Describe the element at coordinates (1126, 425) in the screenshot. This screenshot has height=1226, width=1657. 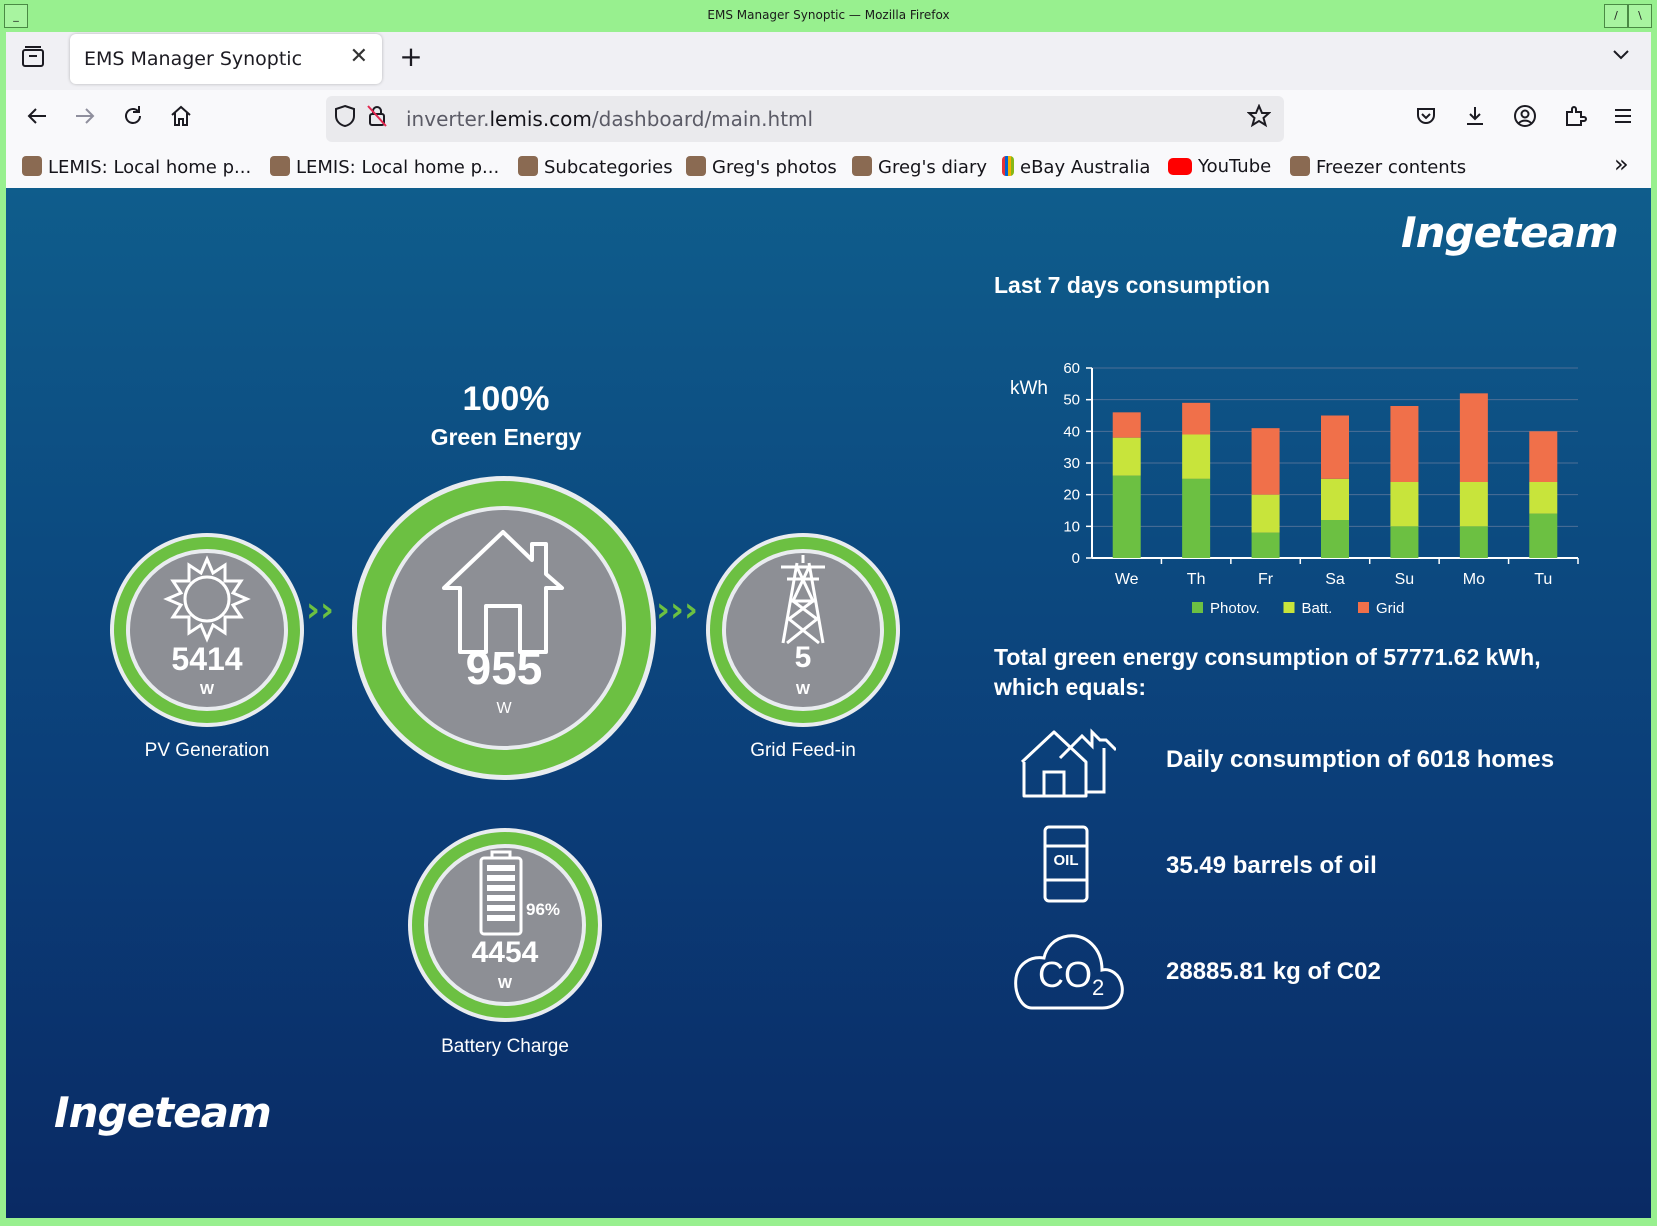
I see `bar-grid-we` at that location.